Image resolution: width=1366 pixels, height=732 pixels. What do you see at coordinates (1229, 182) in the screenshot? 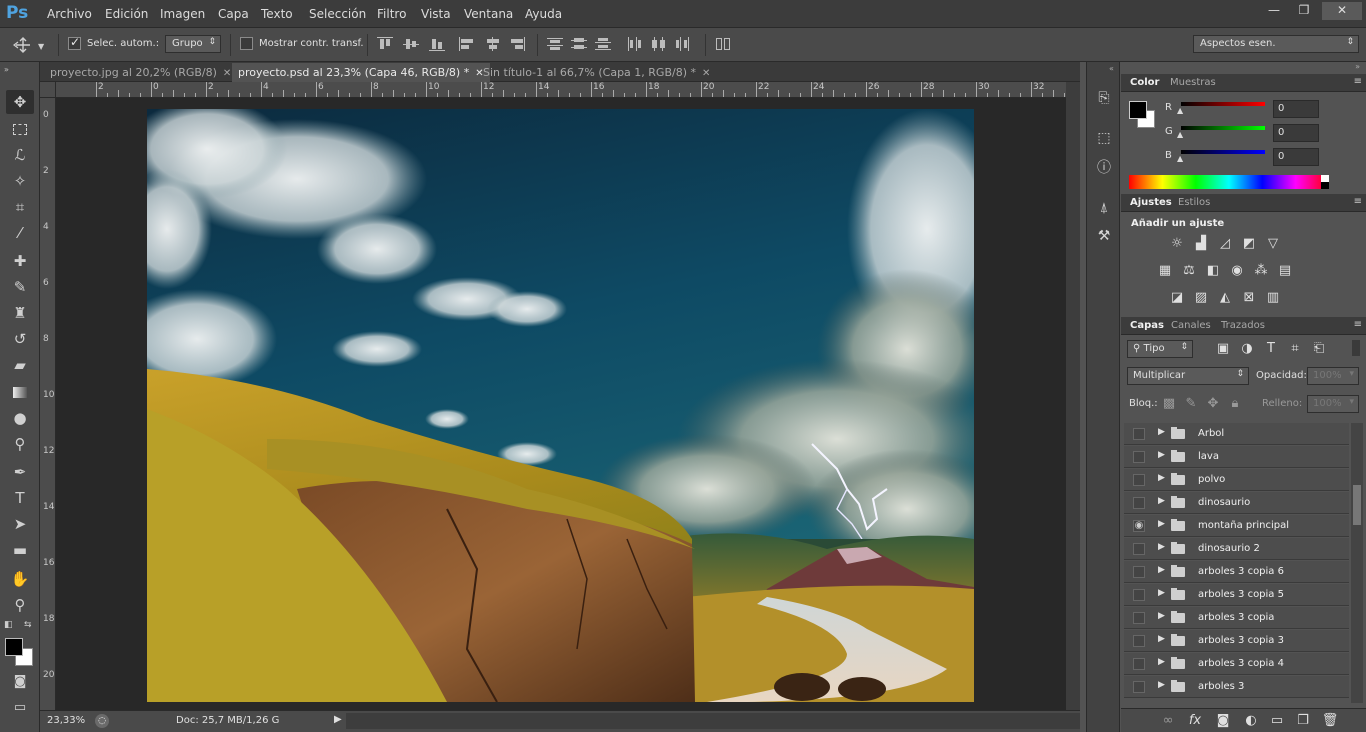
I see `color-spectrum-ramp` at bounding box center [1229, 182].